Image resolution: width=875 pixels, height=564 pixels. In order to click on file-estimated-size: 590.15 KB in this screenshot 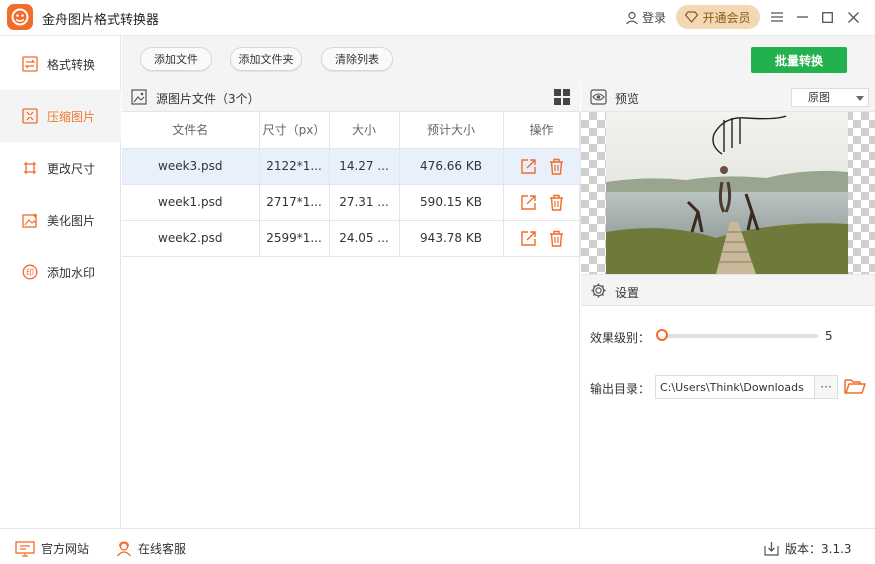, I will do `click(451, 202)`.